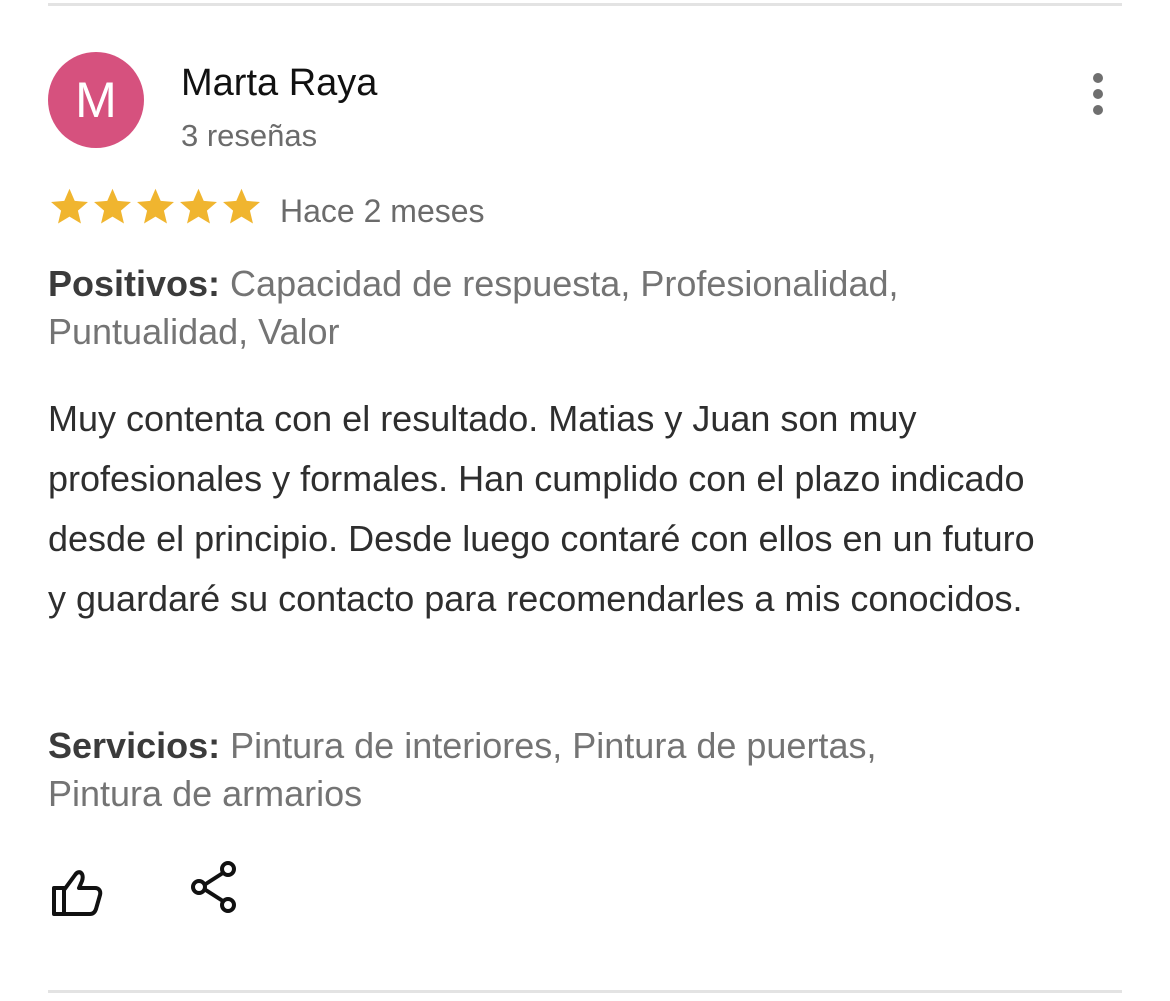 Image resolution: width=1170 pixels, height=1001 pixels. I want to click on share-icon, so click(213, 887).